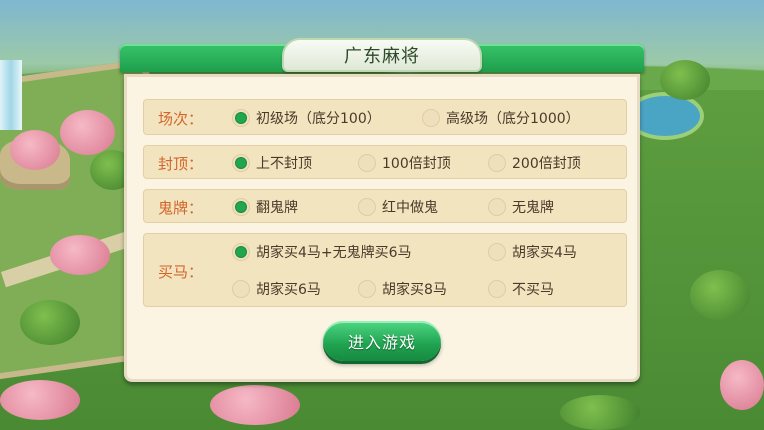 Image resolution: width=764 pixels, height=430 pixels. I want to click on option-no-cap: 上不封顶, so click(272, 163).